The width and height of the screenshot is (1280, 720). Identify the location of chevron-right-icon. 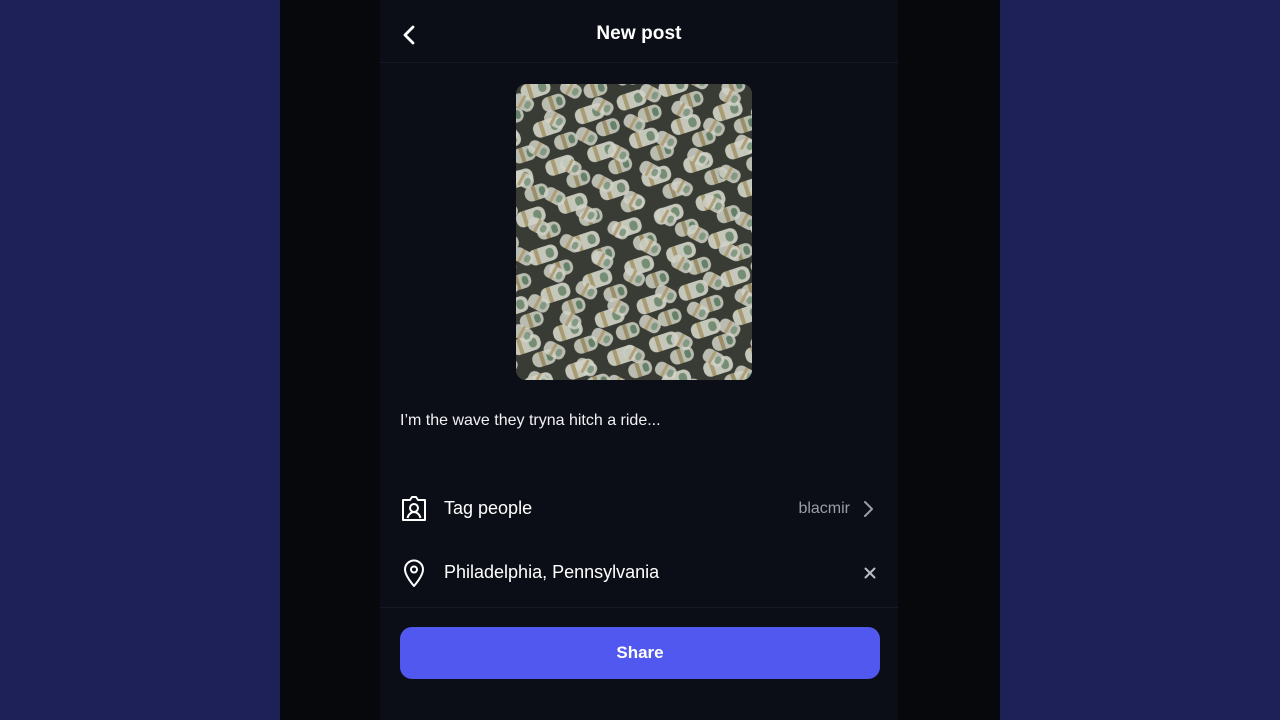
(868, 509).